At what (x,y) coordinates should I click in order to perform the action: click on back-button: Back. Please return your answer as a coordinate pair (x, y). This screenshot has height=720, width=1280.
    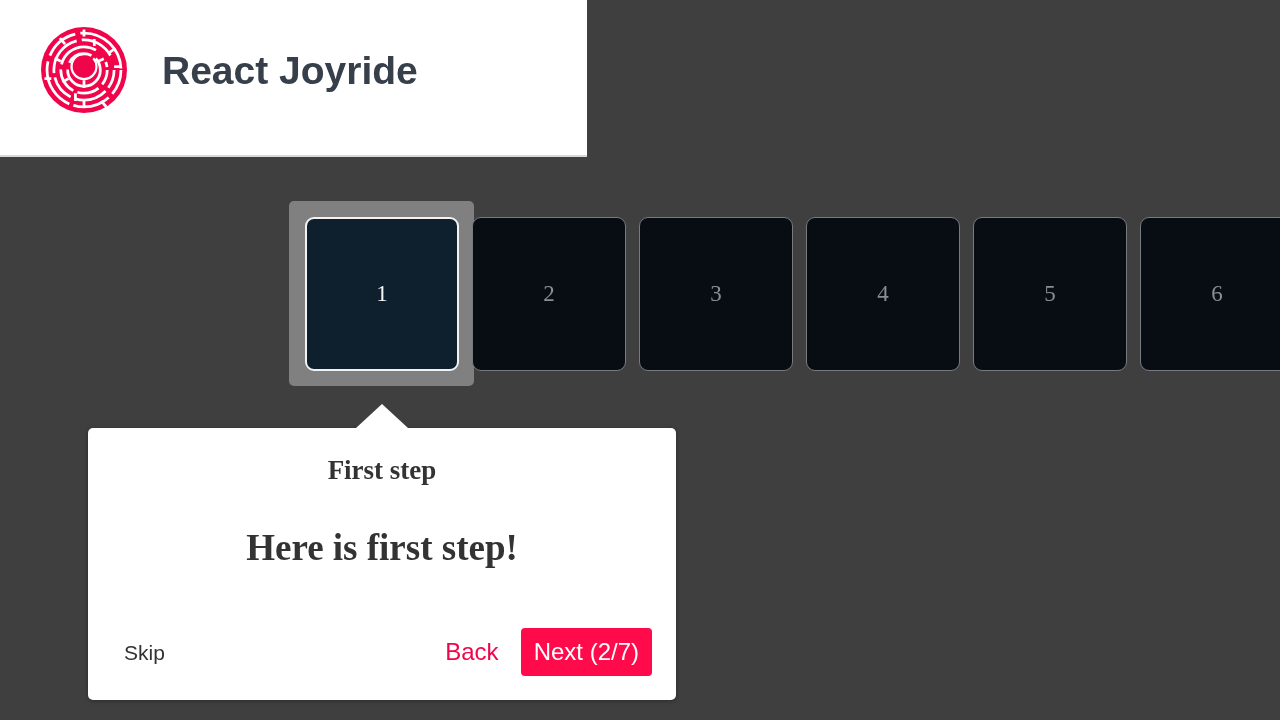
    Looking at the image, I should click on (472, 652).